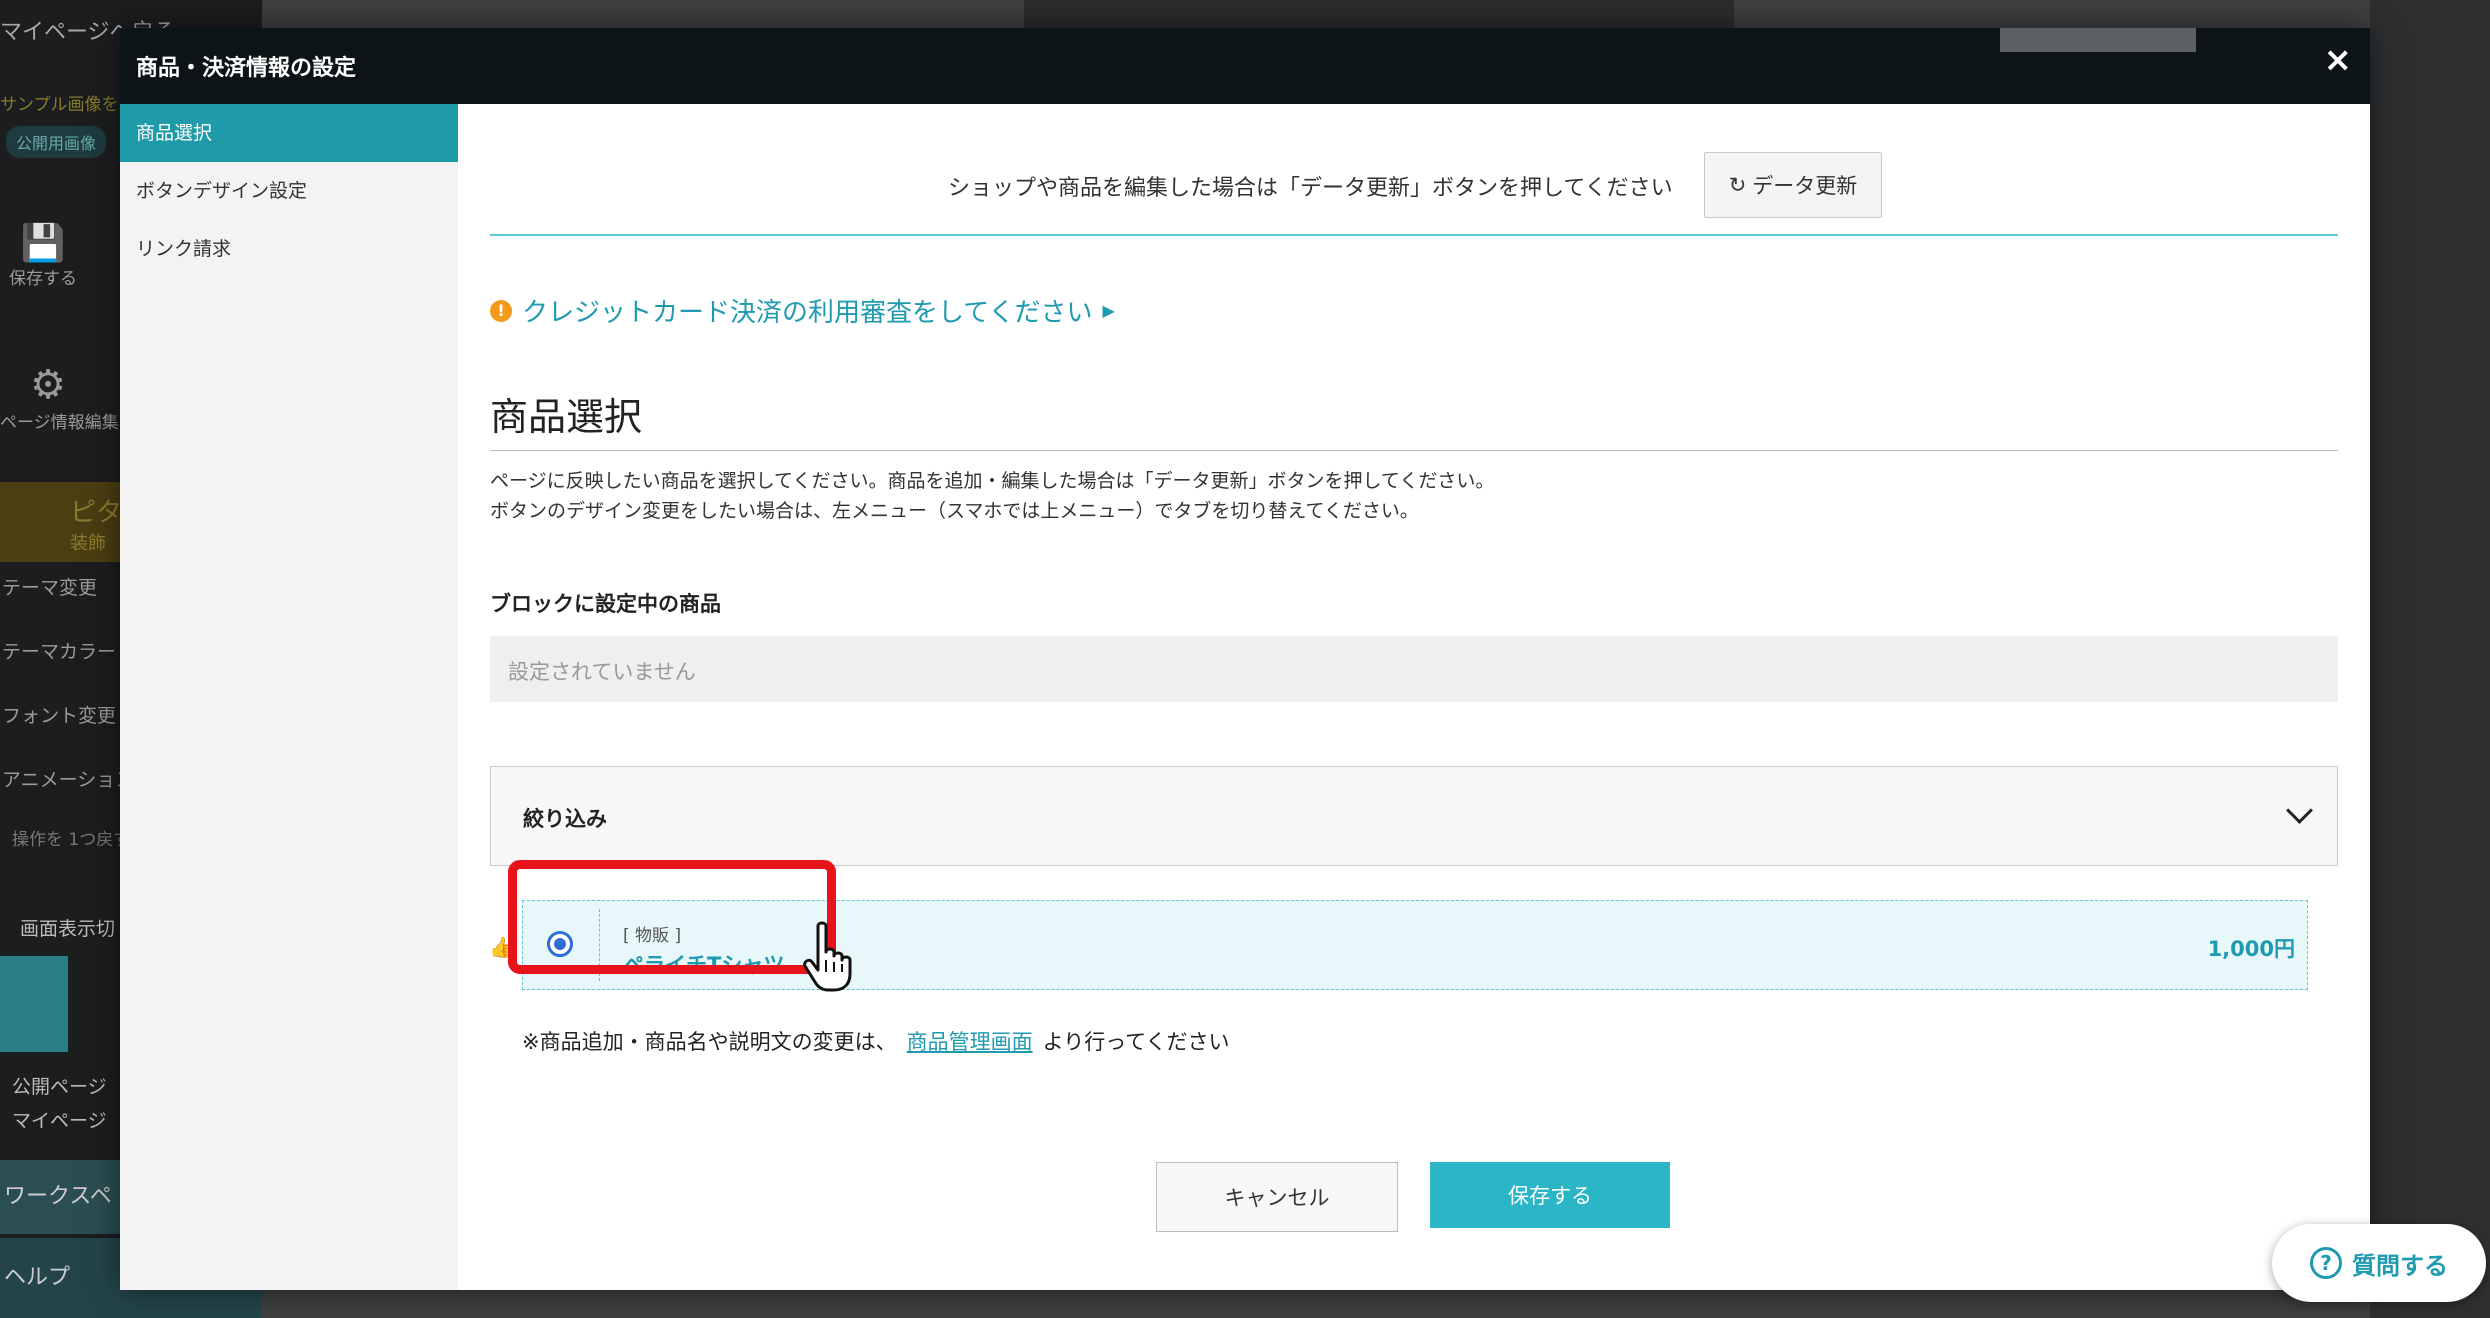  I want to click on bg-display-toggle-label: 画面表示切, so click(68, 929).